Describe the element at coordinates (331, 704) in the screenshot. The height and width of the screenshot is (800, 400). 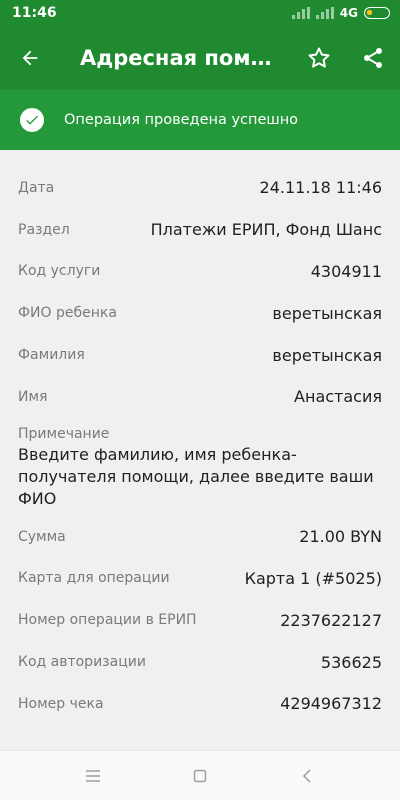
I see `detail-value: 4294967312` at that location.